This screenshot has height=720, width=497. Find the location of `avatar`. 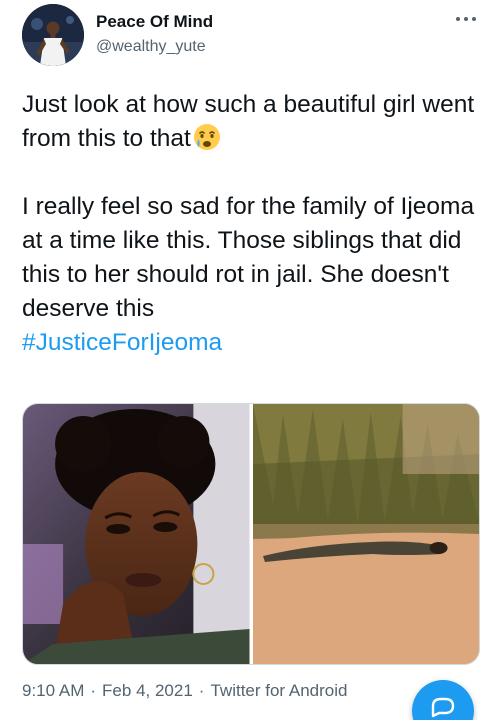

avatar is located at coordinates (53, 35).